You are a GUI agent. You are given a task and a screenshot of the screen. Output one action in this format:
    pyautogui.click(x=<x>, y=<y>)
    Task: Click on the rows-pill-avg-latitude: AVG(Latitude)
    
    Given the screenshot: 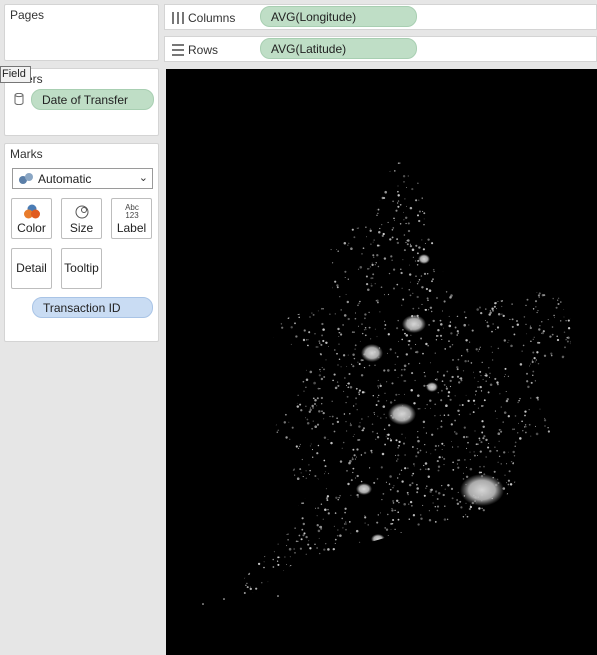 What is the action you would take?
    pyautogui.click(x=338, y=48)
    